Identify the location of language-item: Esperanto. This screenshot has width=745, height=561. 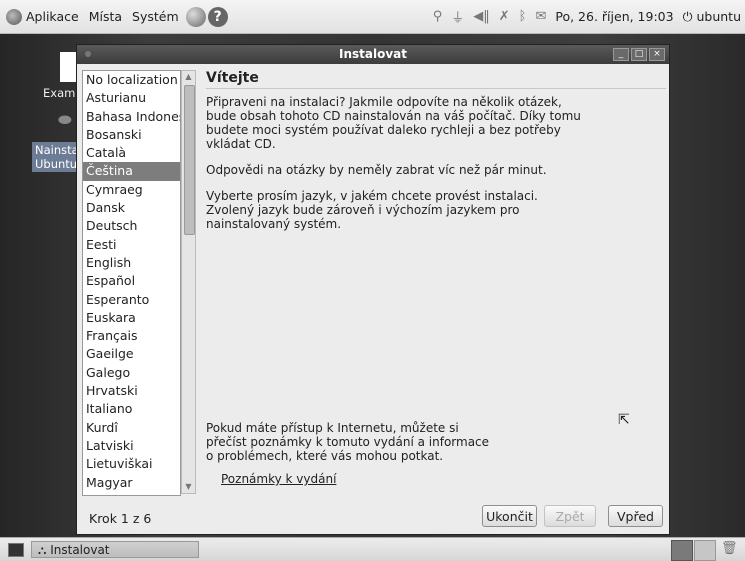
(131, 300).